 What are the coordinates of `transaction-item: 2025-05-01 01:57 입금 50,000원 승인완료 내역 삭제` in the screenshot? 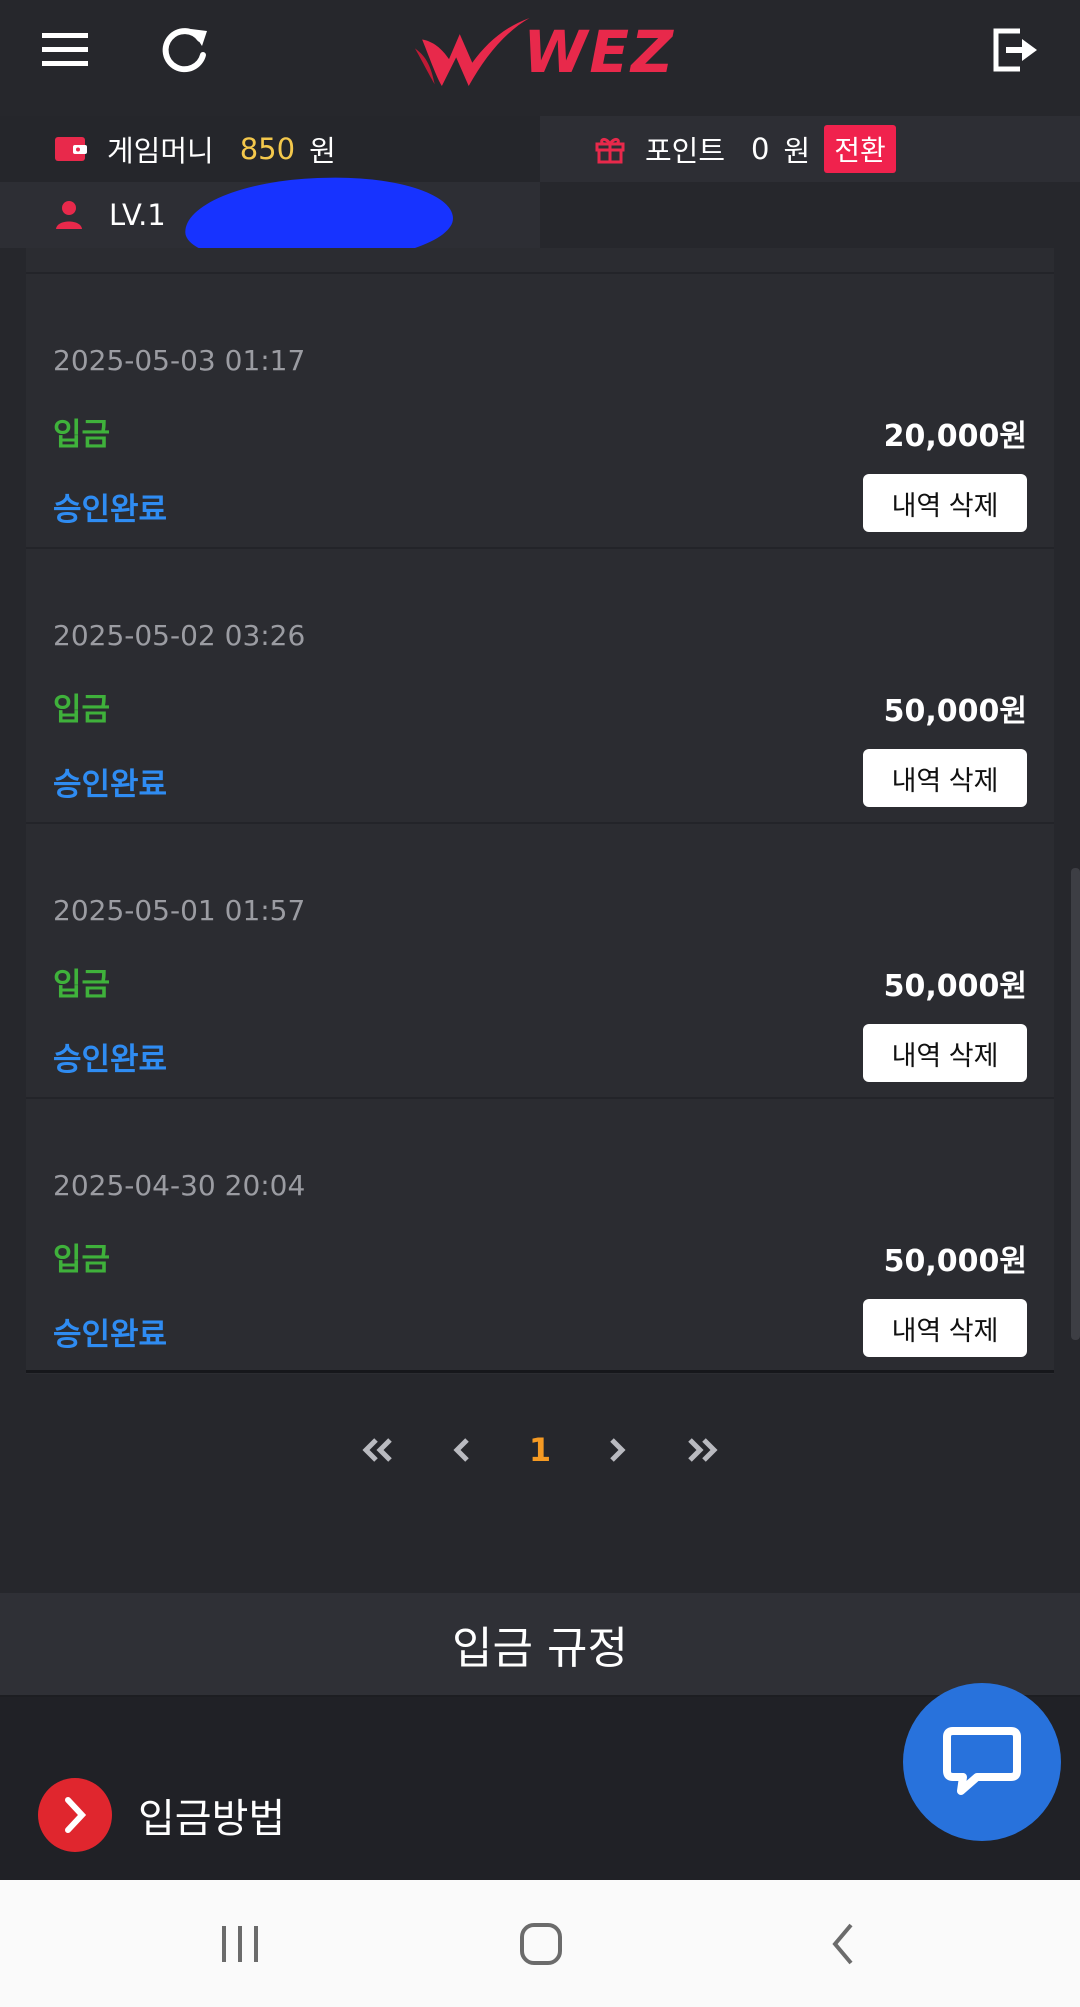 It's located at (540, 961).